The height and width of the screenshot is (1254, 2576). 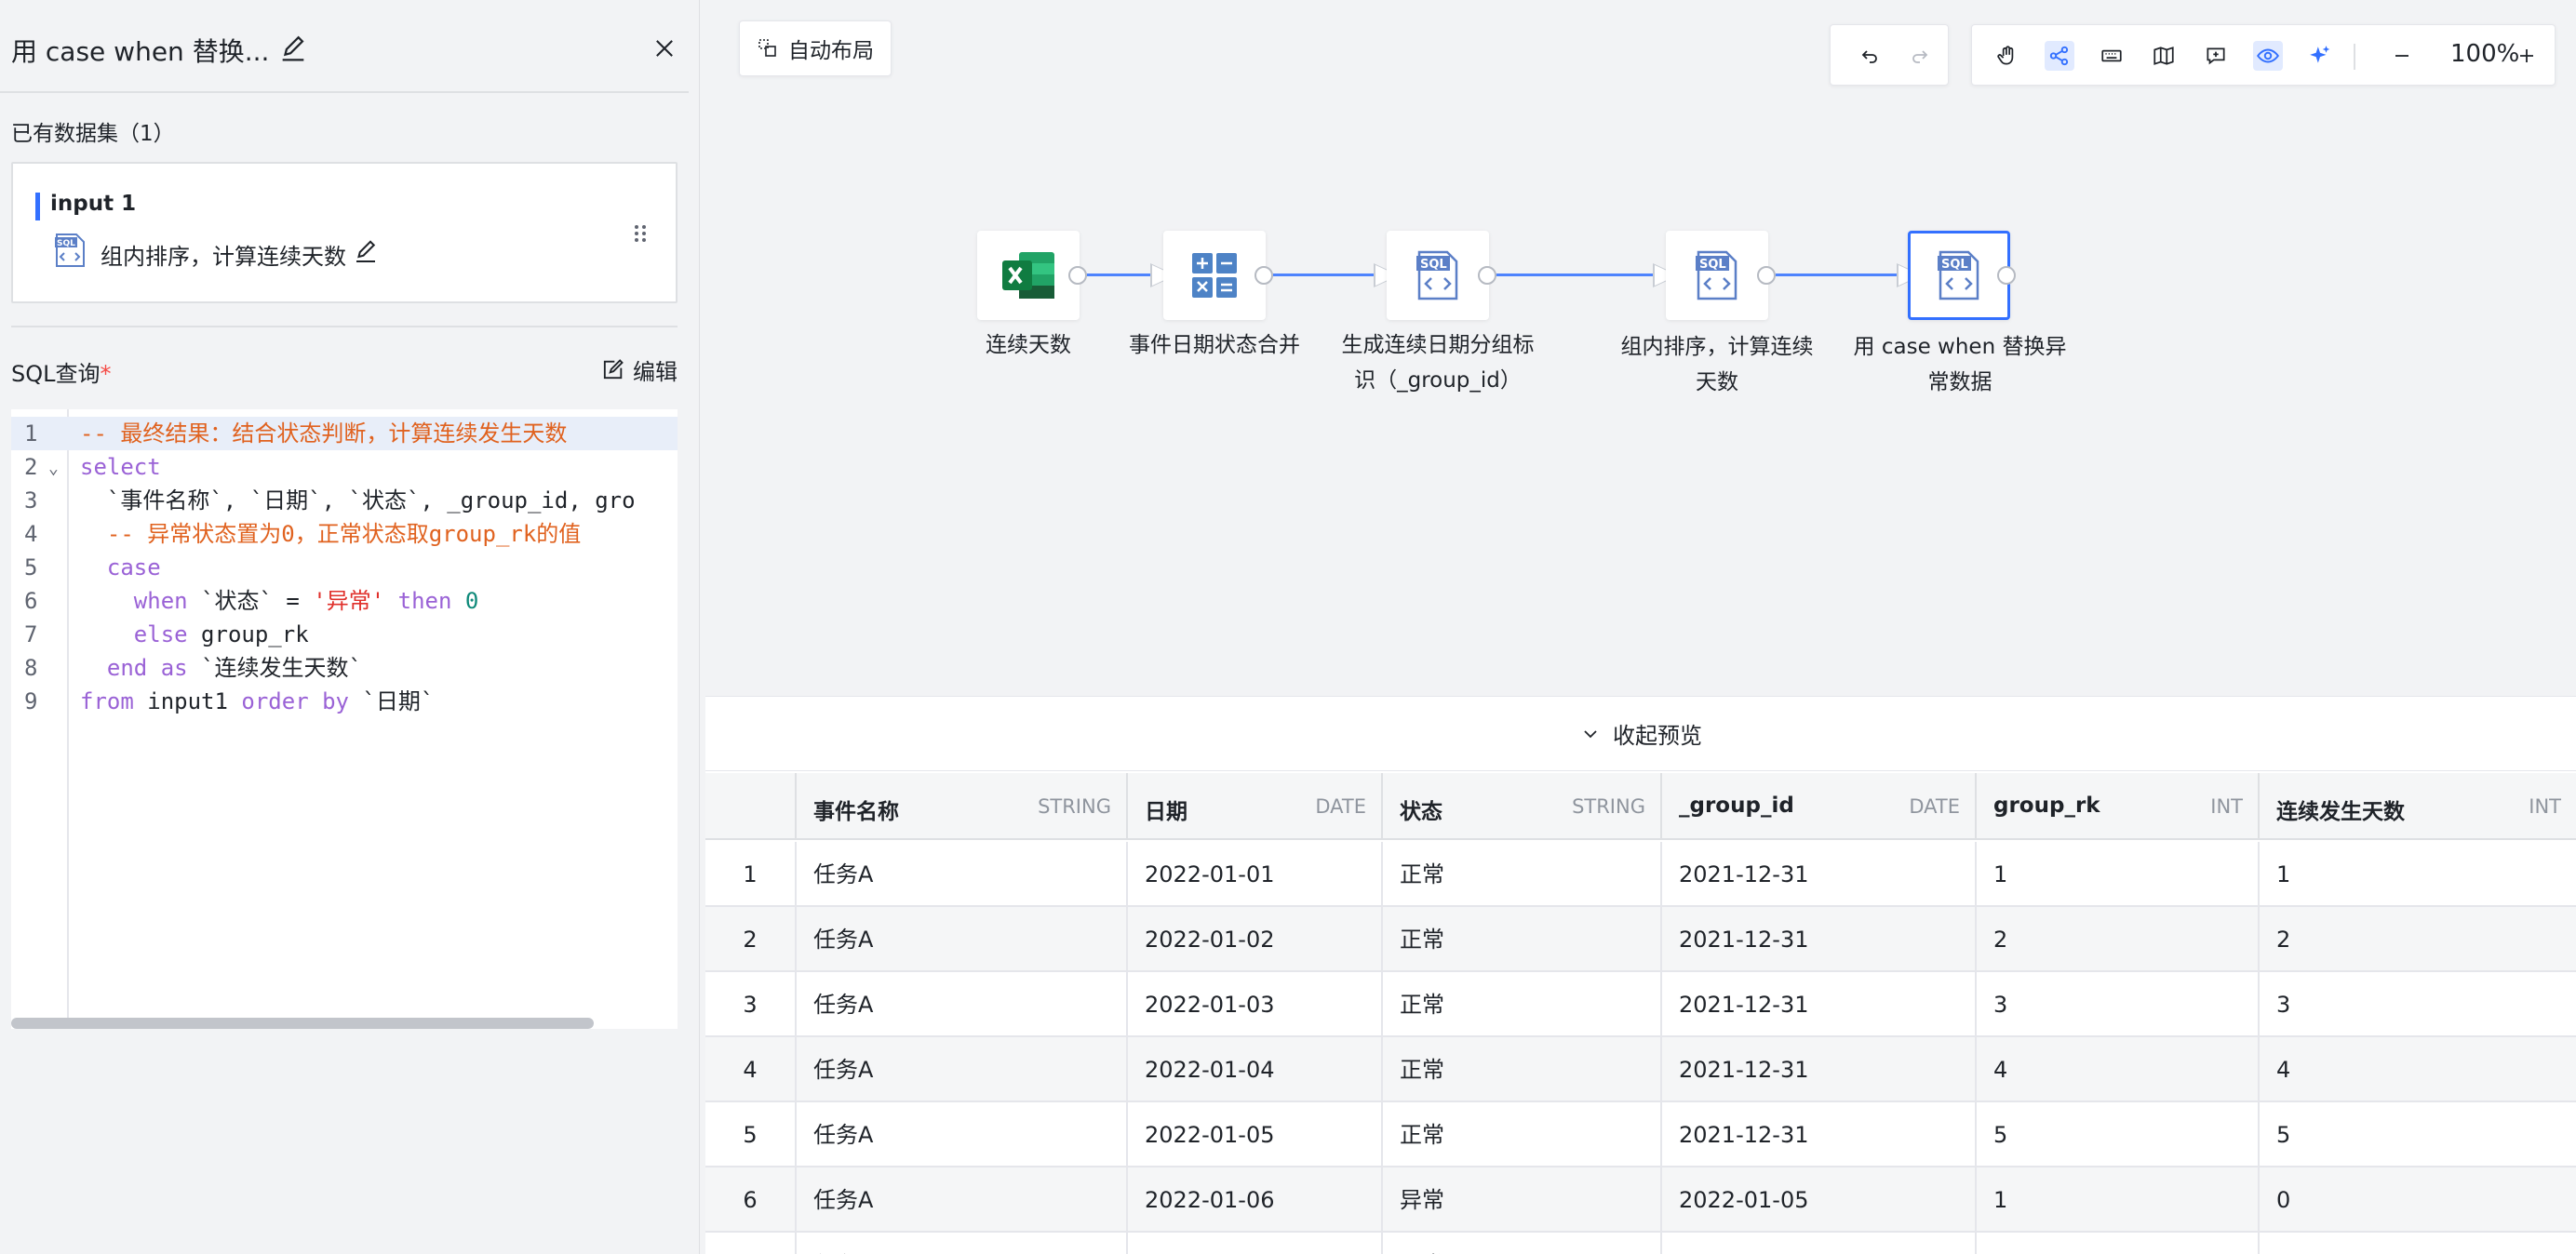 I want to click on fold-icon: ⌄, so click(x=53, y=469).